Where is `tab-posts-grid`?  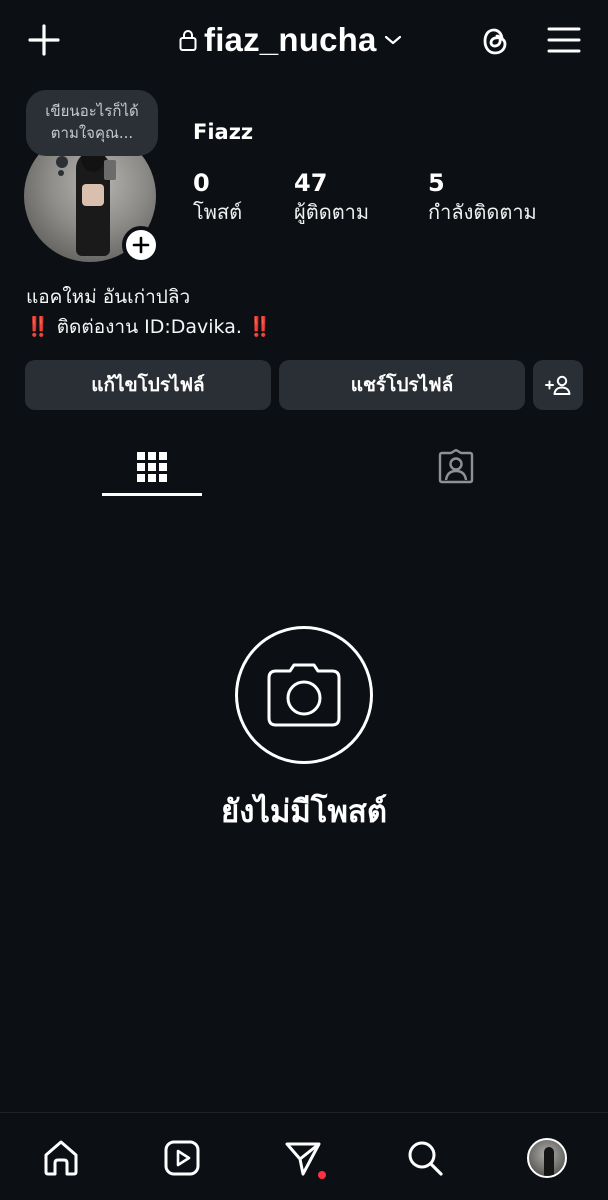
tab-posts-grid is located at coordinates (152, 467).